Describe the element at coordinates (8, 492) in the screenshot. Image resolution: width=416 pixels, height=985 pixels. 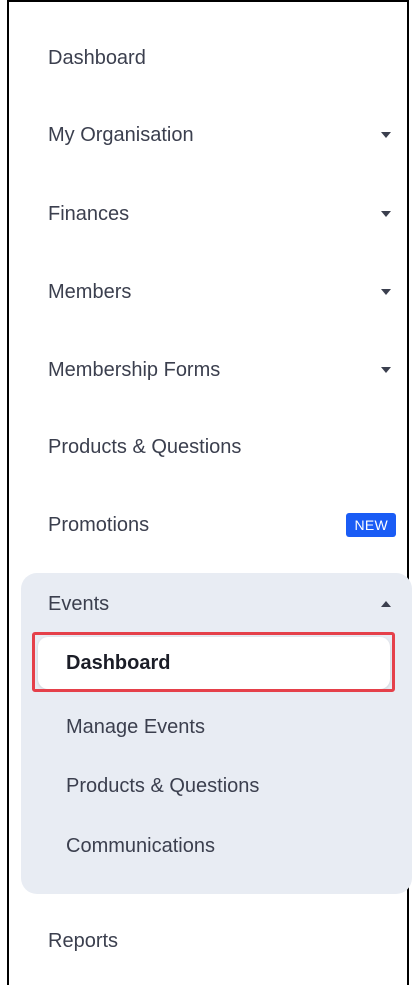
I see `frame-border-left` at that location.